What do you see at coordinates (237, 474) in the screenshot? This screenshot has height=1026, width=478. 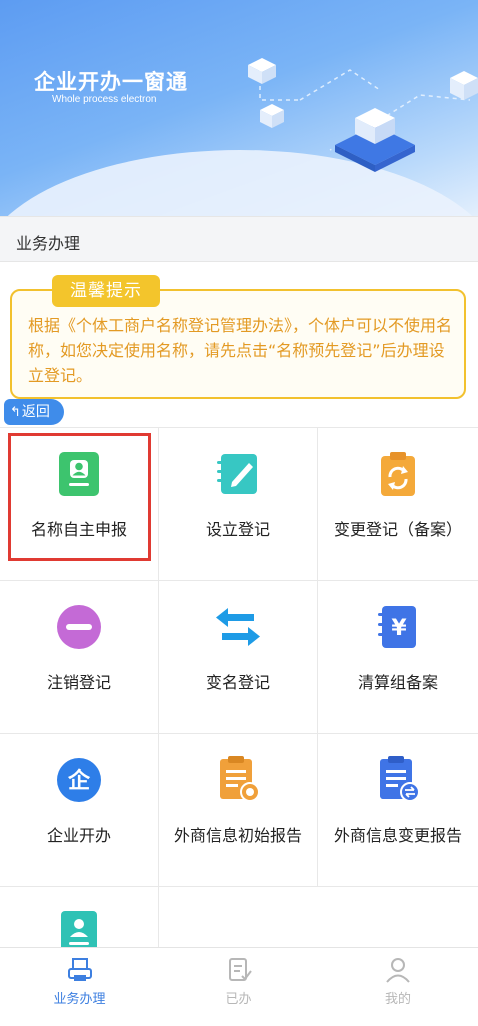 I see `notebook-pen-icon` at bounding box center [237, 474].